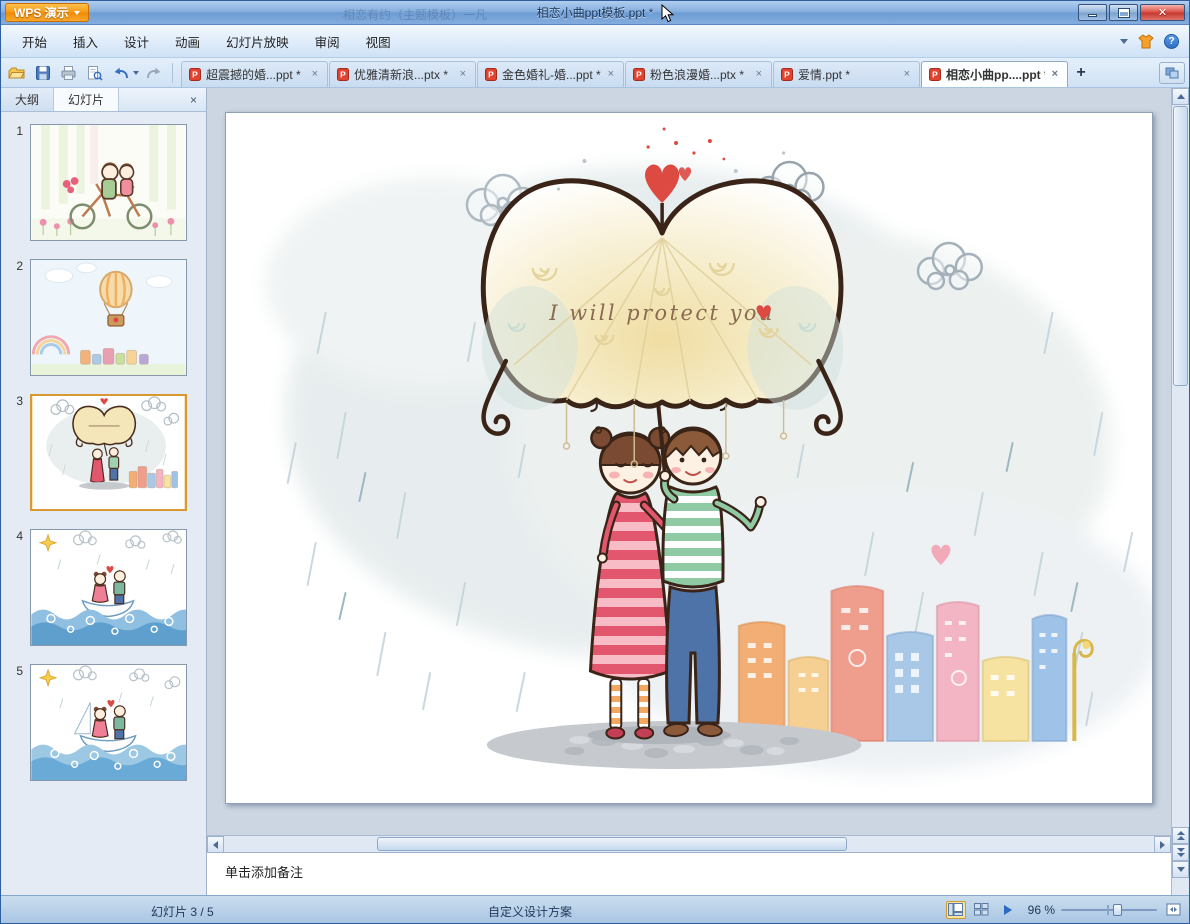 Image resolution: width=1190 pixels, height=924 pixels. I want to click on menu-item-view: 视图, so click(378, 41).